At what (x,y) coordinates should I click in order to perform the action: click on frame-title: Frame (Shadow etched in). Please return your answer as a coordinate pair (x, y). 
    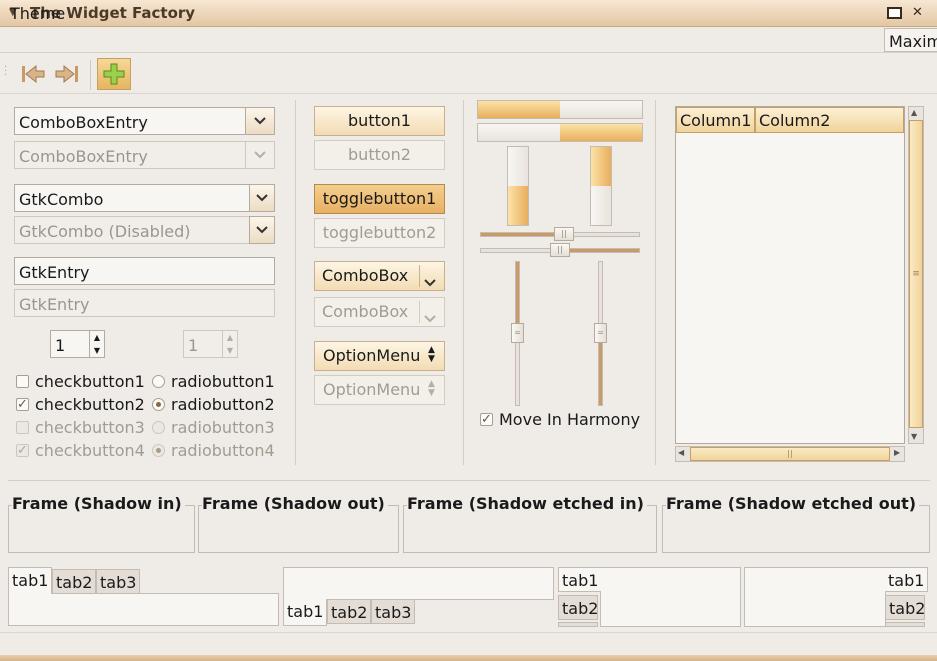
    Looking at the image, I should click on (527, 503).